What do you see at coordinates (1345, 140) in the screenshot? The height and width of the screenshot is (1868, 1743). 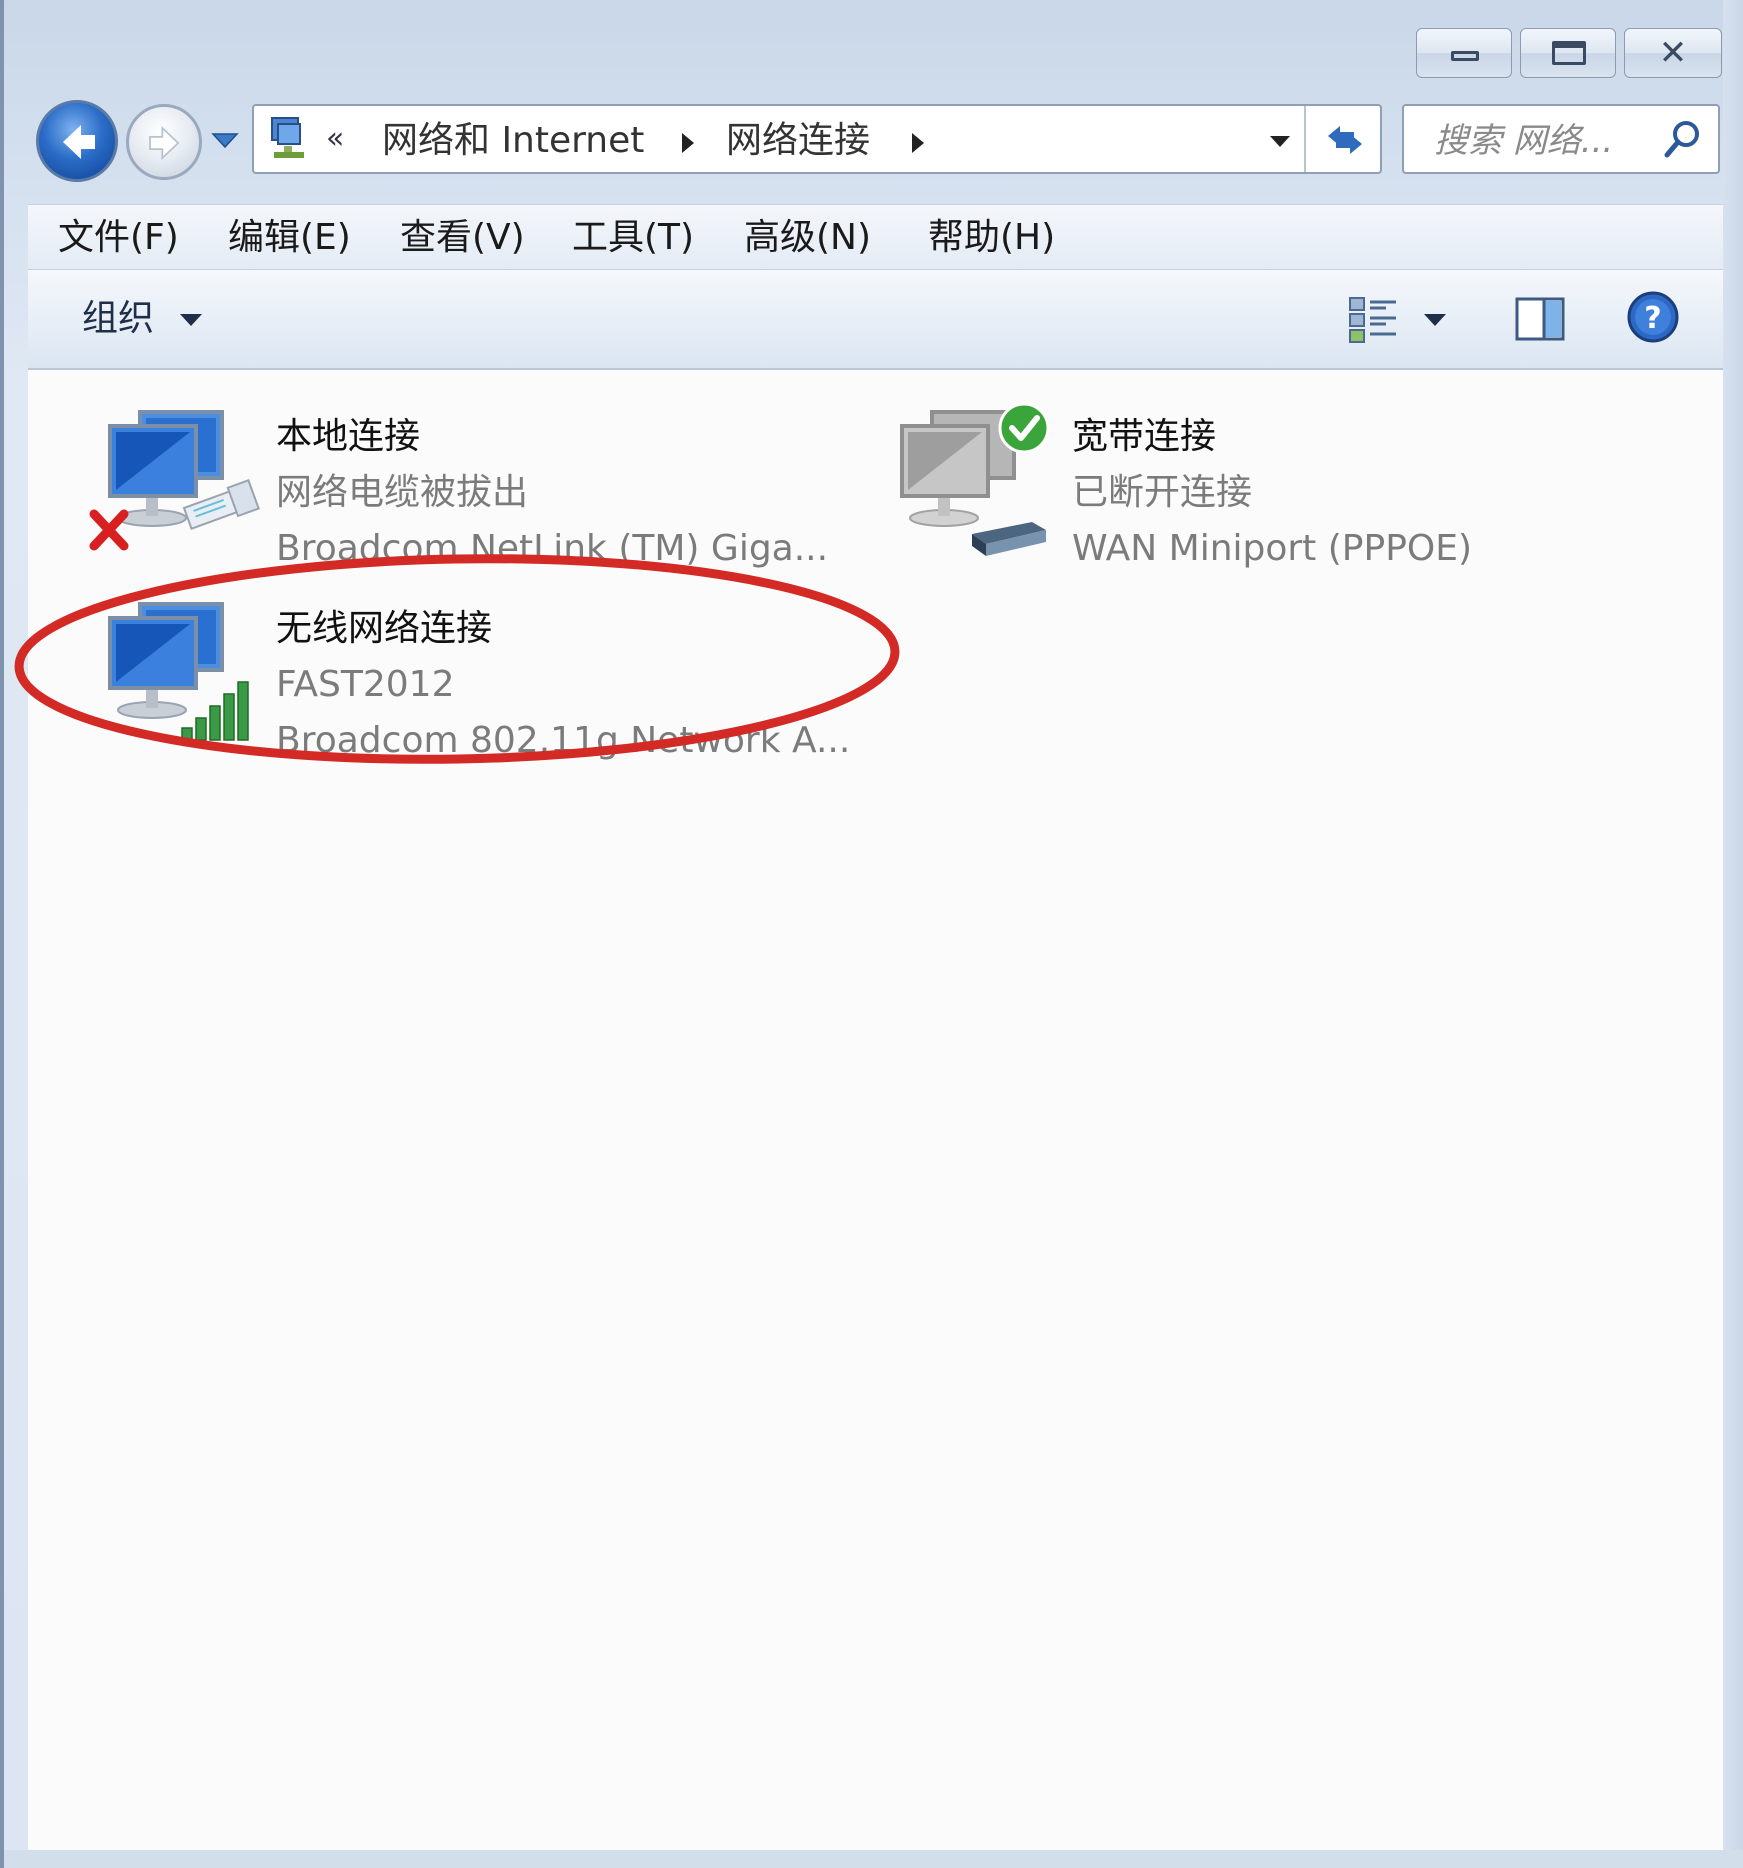 I see `refresh-icon` at bounding box center [1345, 140].